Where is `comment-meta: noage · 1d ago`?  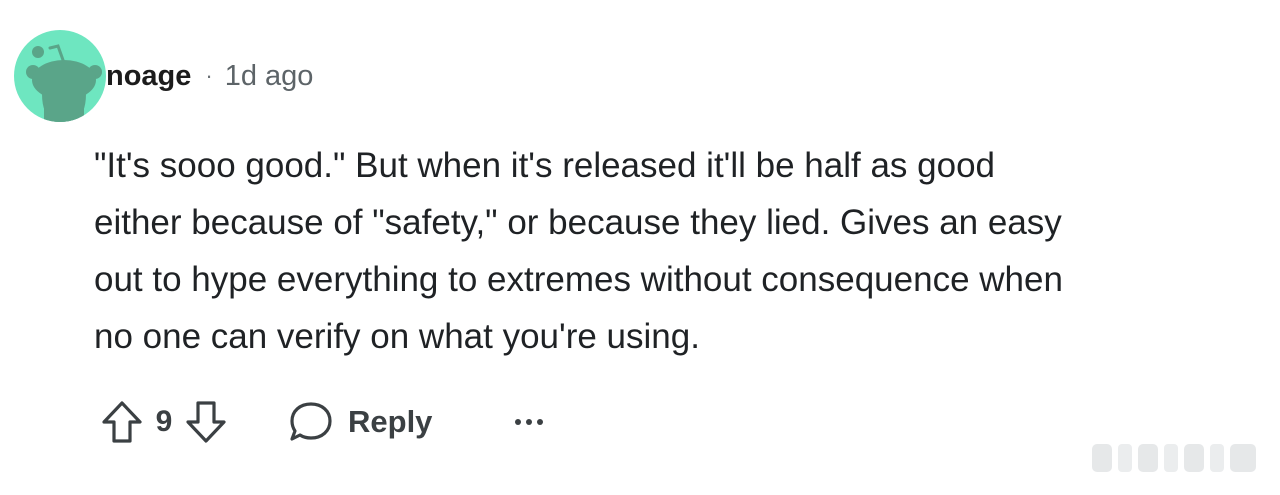
comment-meta: noage · 1d ago is located at coordinates (209, 76).